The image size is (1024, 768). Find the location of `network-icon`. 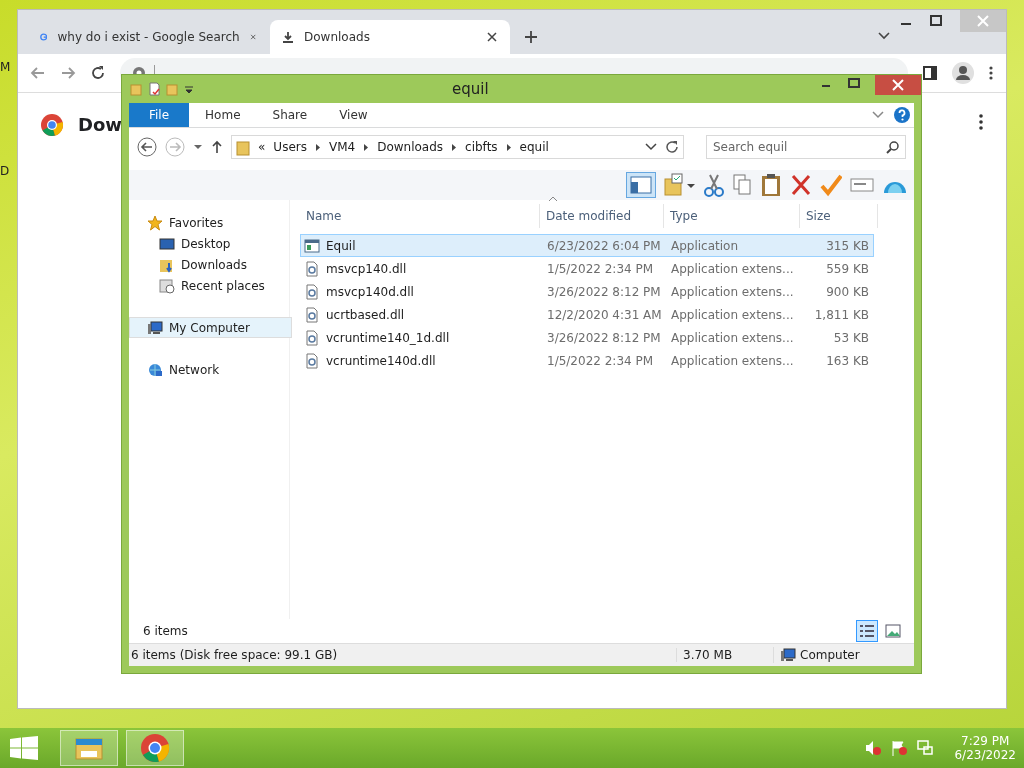

network-icon is located at coordinates (925, 748).